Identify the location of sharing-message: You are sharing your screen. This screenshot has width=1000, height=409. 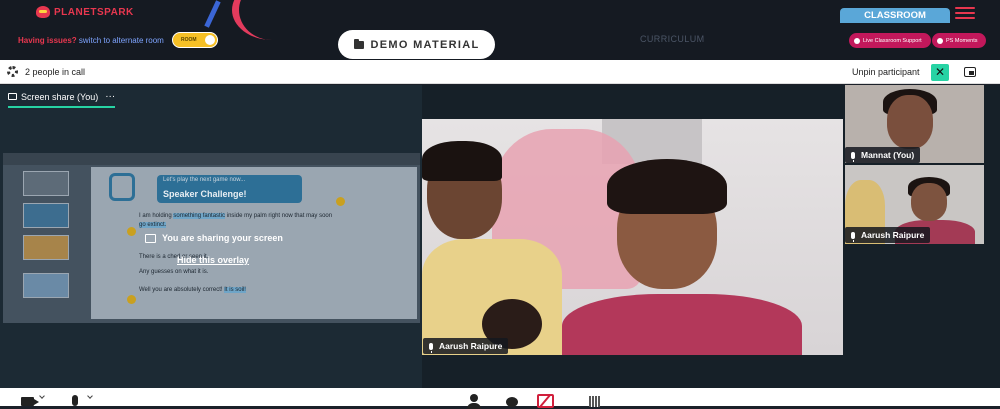
(222, 238).